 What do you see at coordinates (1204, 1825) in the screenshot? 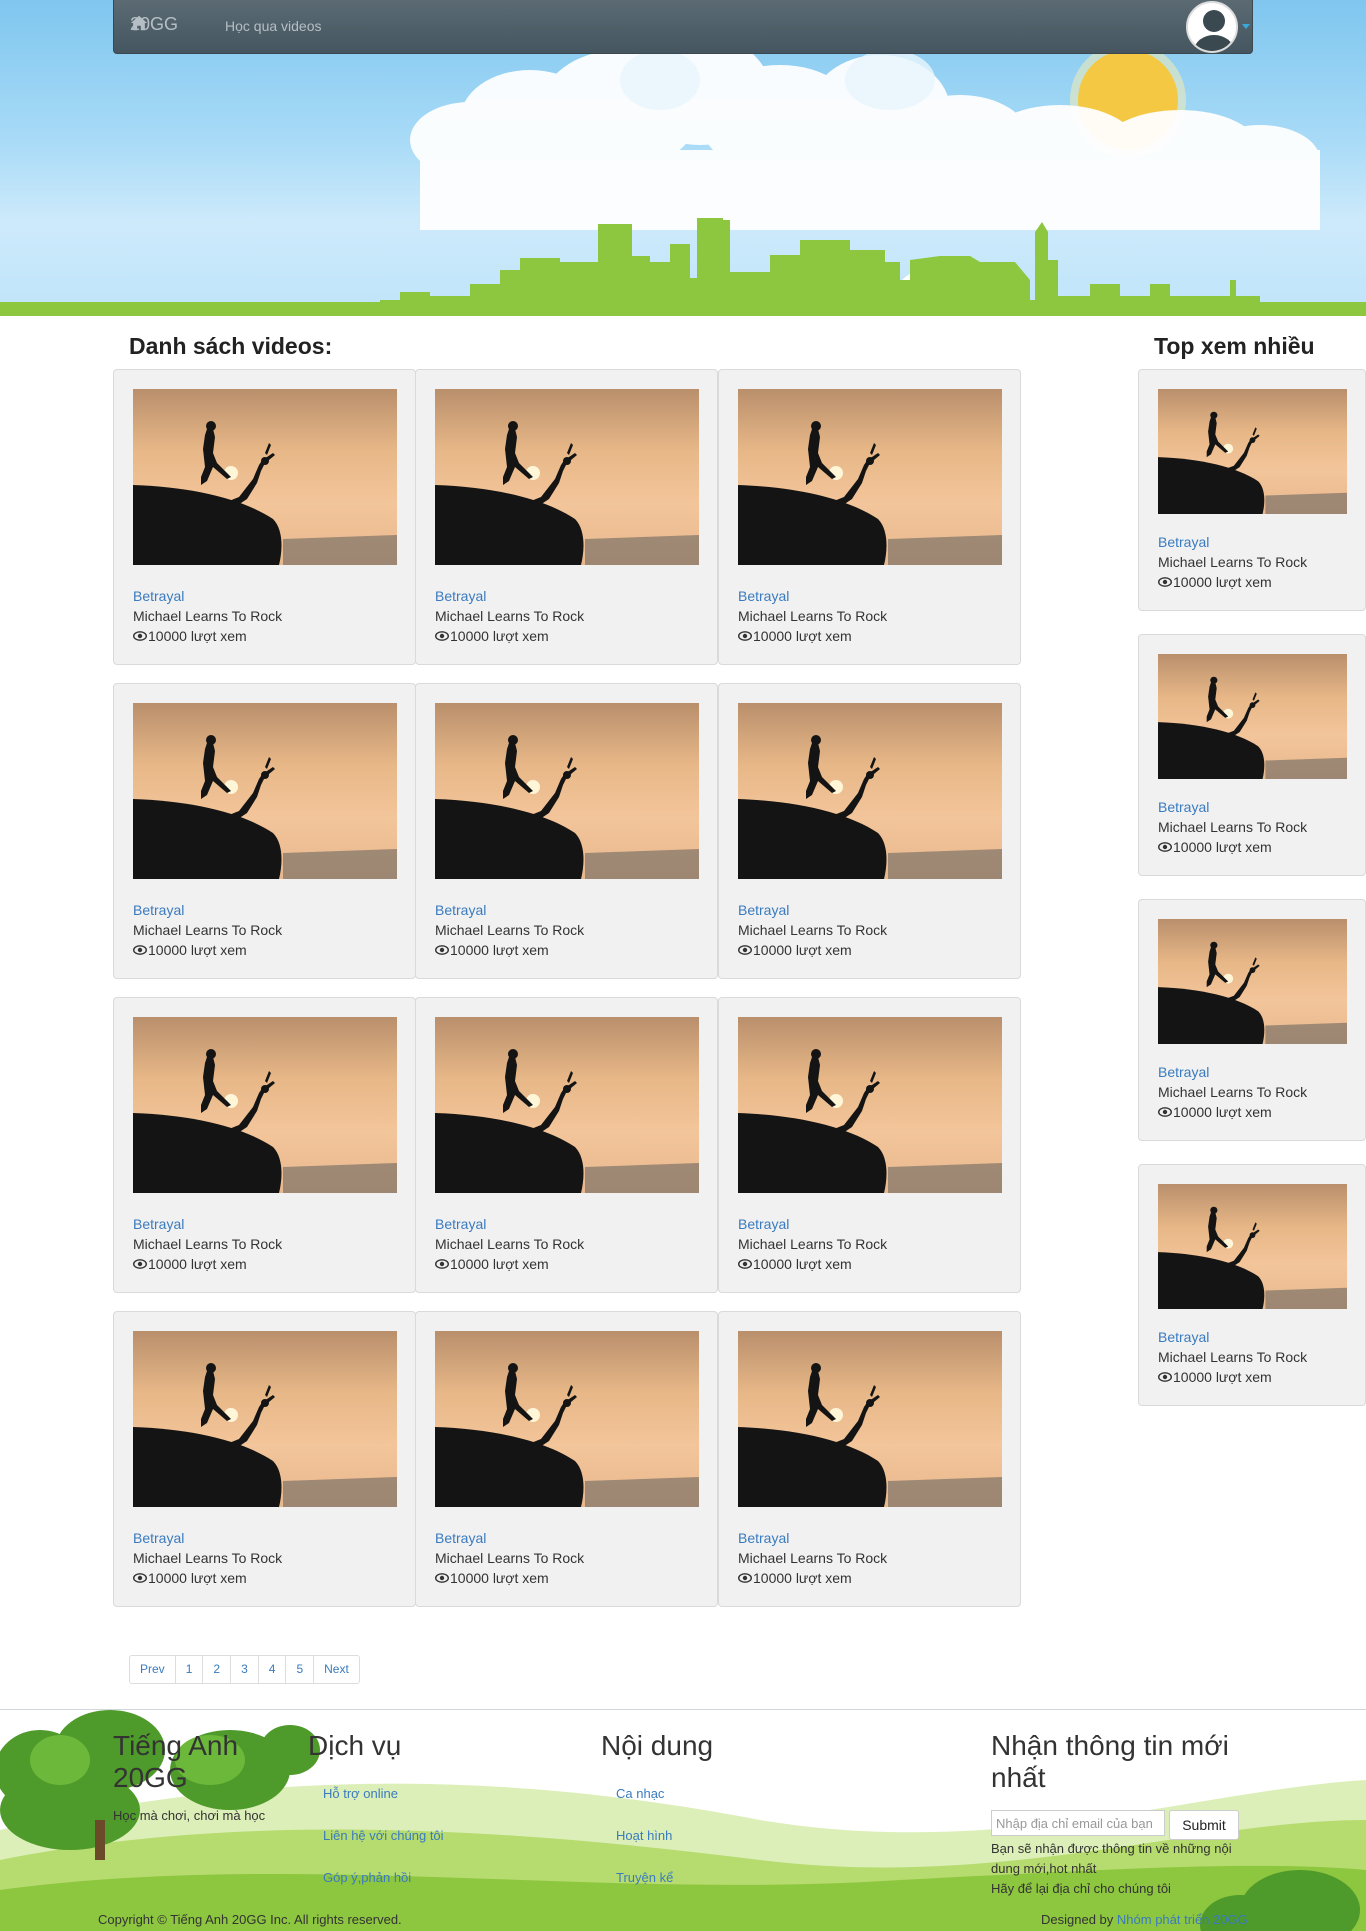
I see `newsletter-submit-button: Submit` at bounding box center [1204, 1825].